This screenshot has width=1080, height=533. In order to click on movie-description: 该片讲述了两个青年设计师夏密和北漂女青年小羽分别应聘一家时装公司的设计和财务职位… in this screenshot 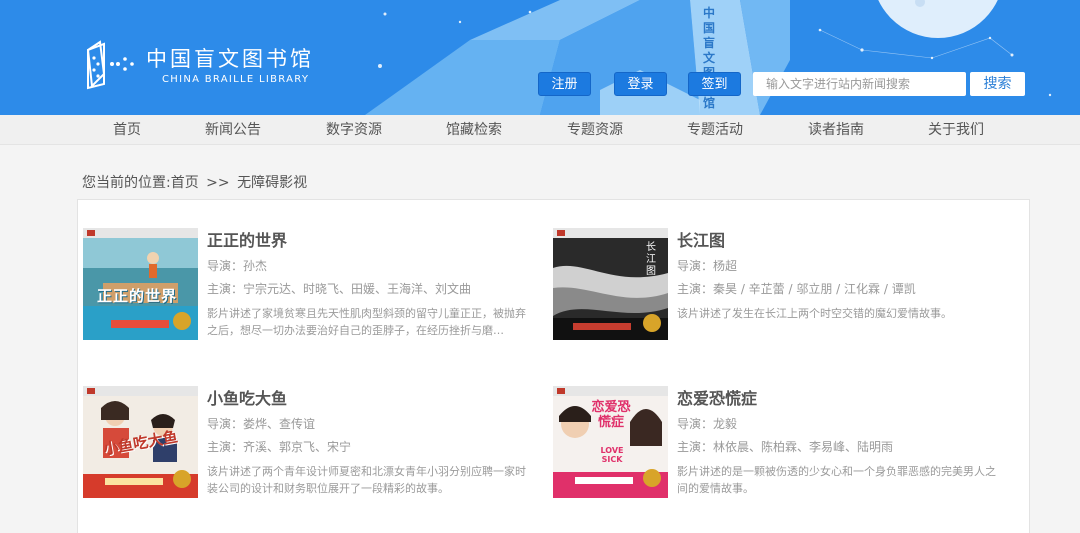, I will do `click(366, 480)`.